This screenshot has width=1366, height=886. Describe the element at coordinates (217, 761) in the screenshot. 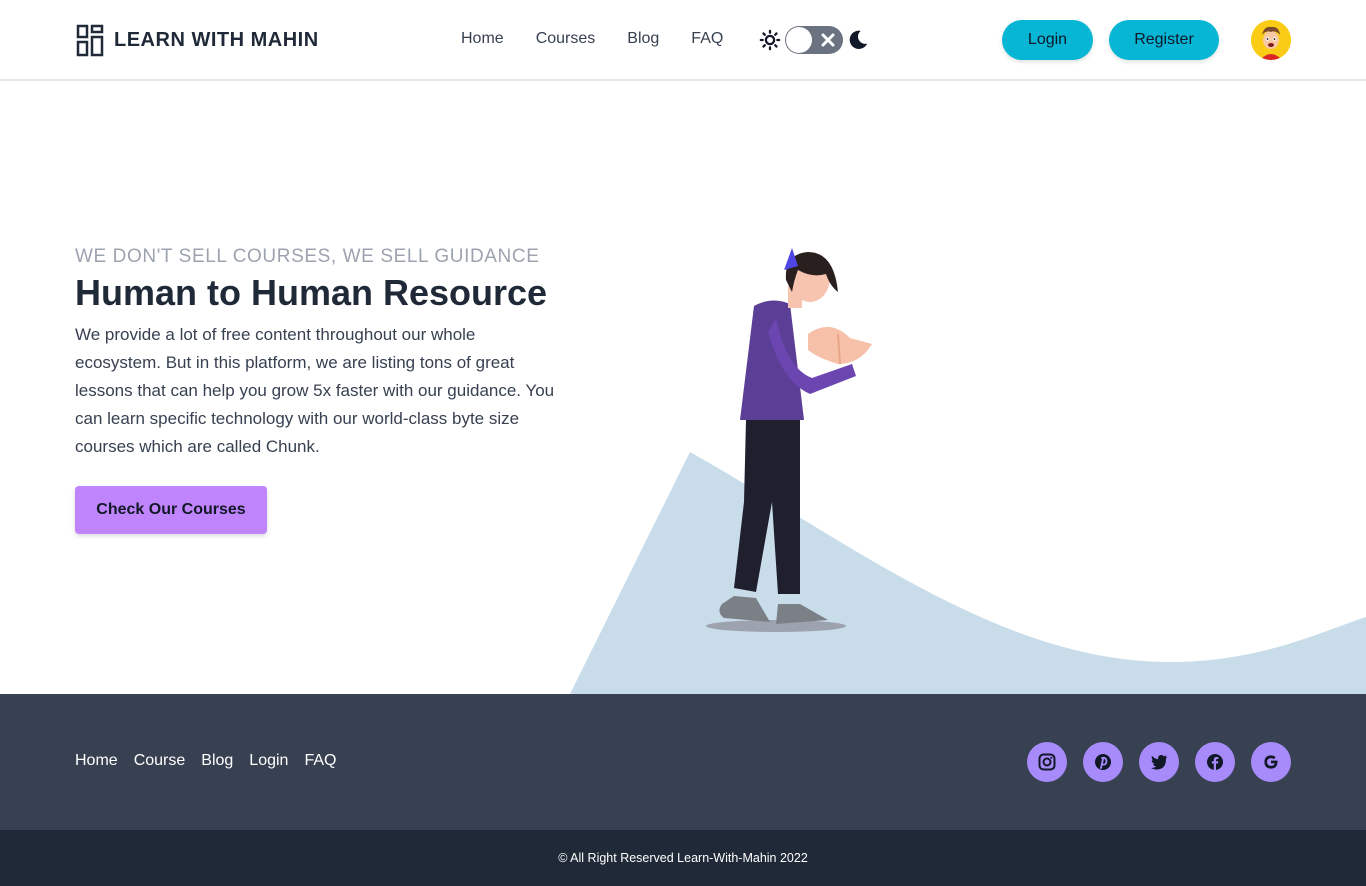

I see `footer-link-blog: Blog` at that location.